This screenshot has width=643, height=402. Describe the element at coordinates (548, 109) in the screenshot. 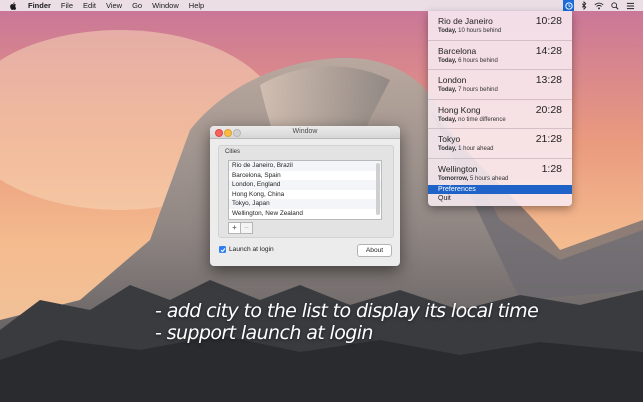

I see `city-time: 20:28` at that location.